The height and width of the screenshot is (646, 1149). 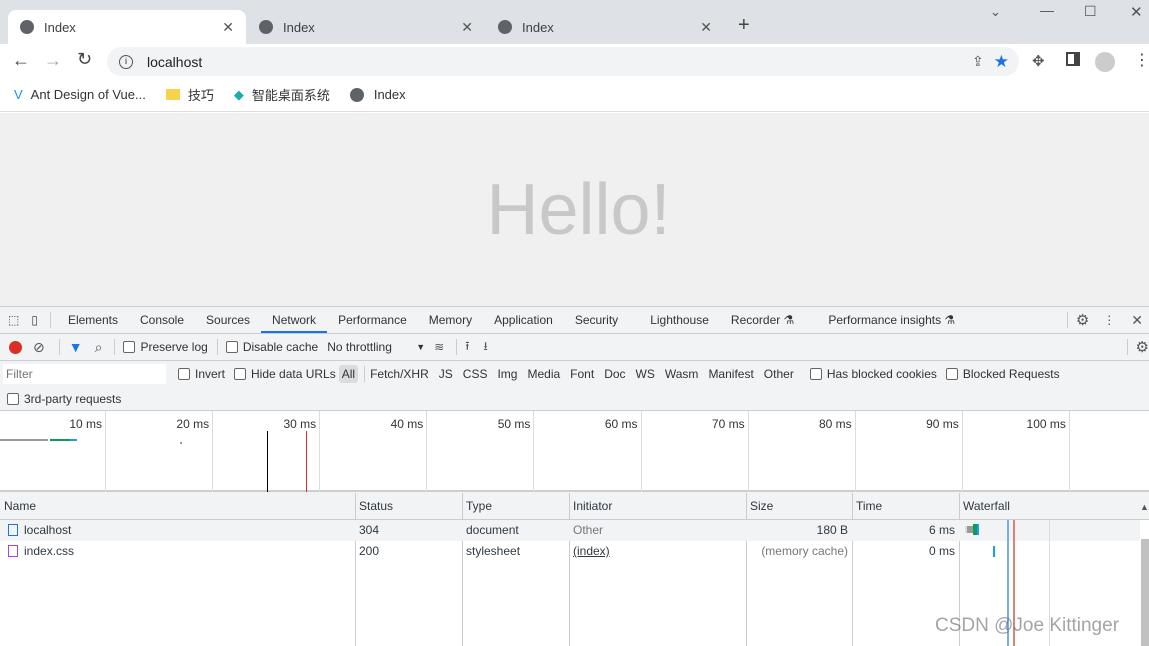 What do you see at coordinates (285, 374) in the screenshot?
I see `hide-data-urls-checkbox: Hide data URLs` at bounding box center [285, 374].